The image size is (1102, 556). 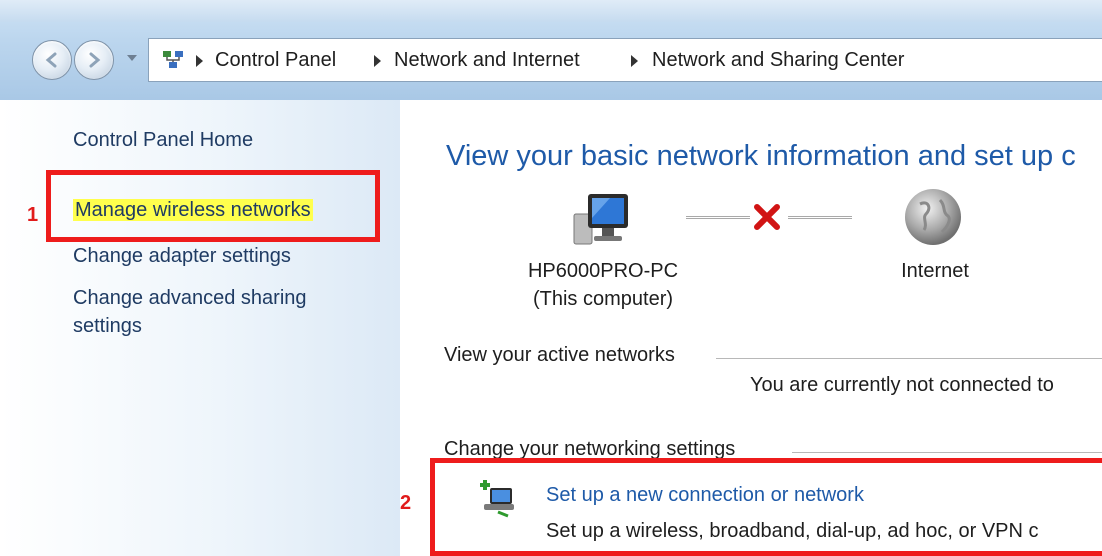 What do you see at coordinates (600, 219) in the screenshot?
I see `computer-icon` at bounding box center [600, 219].